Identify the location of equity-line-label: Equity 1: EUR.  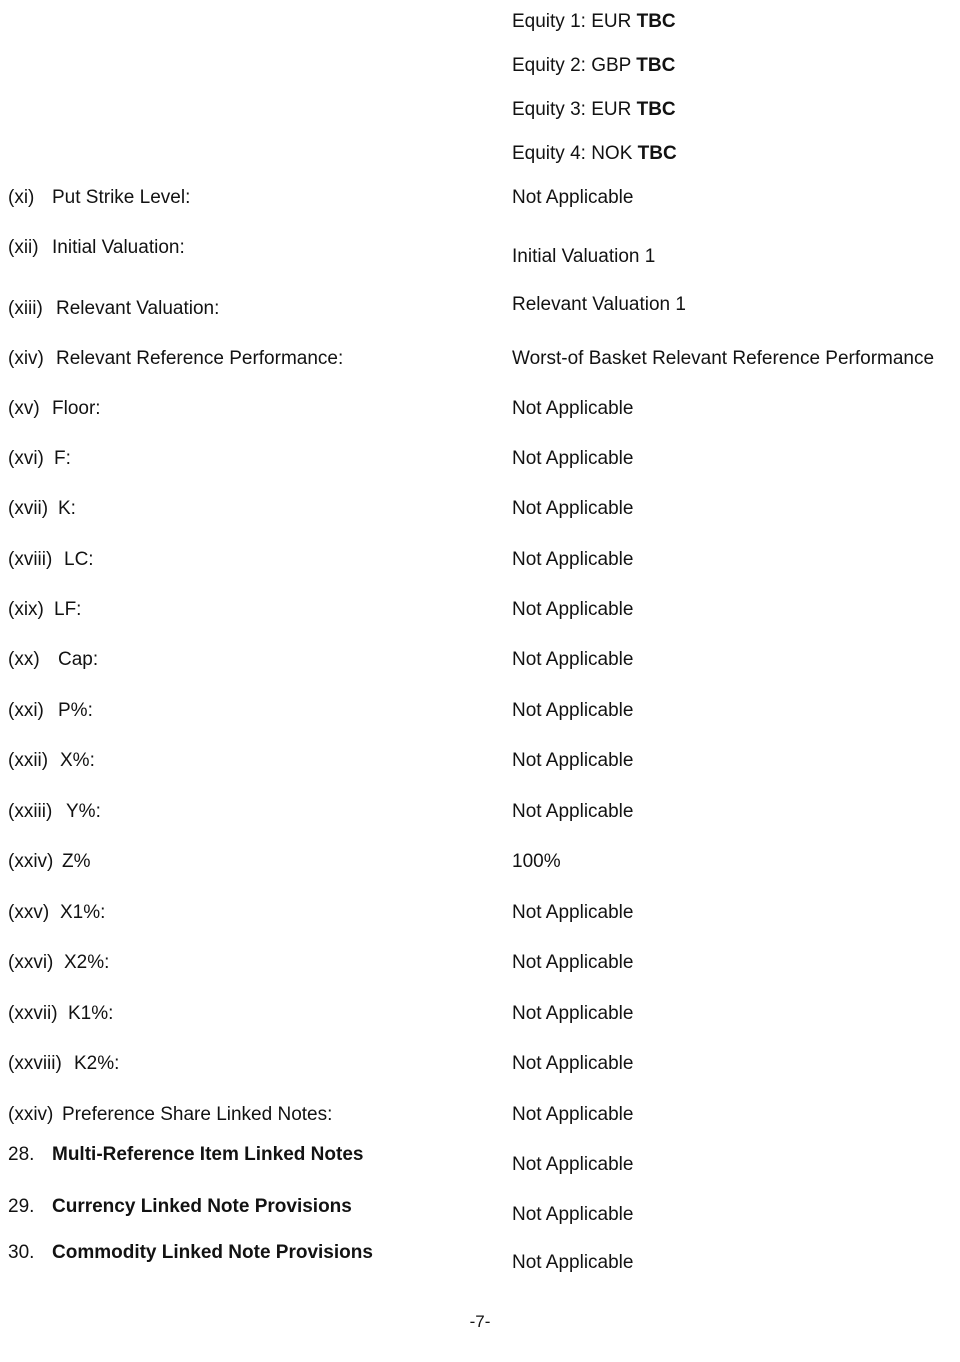
(572, 21).